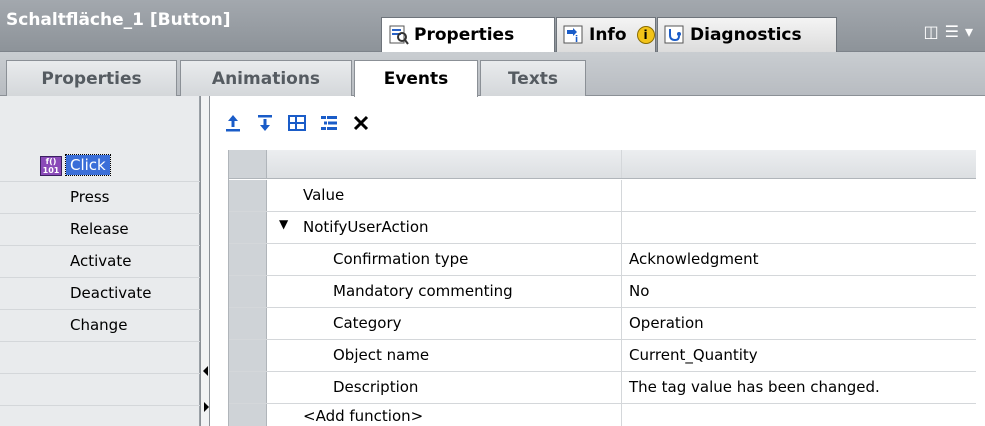 The height and width of the screenshot is (426, 985). What do you see at coordinates (934, 31) in the screenshot?
I see `float-window-icon: ◫` at bounding box center [934, 31].